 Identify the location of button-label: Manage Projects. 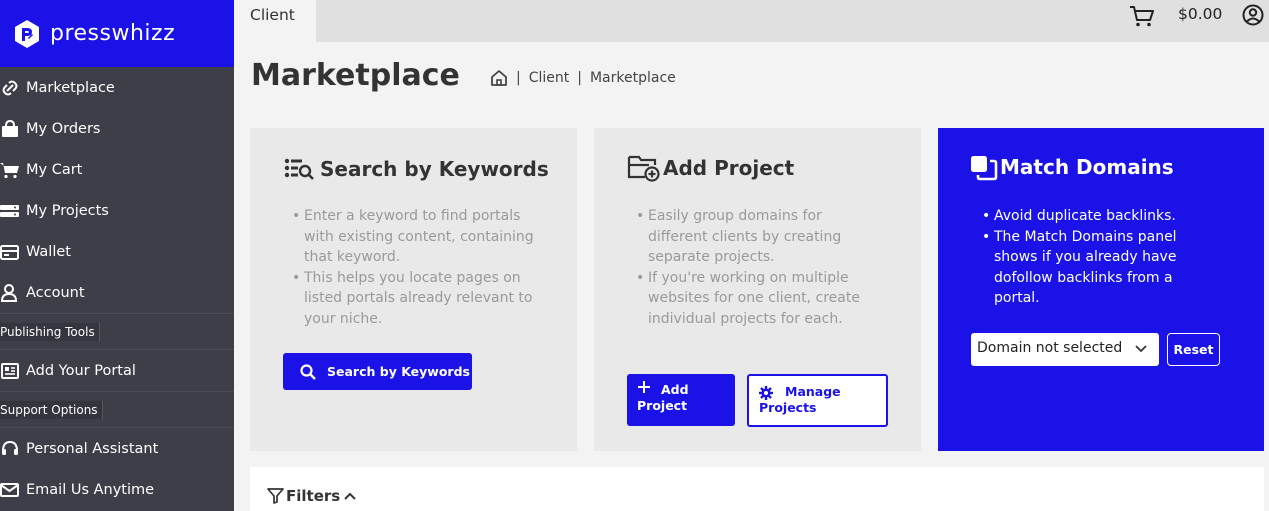
(800, 399).